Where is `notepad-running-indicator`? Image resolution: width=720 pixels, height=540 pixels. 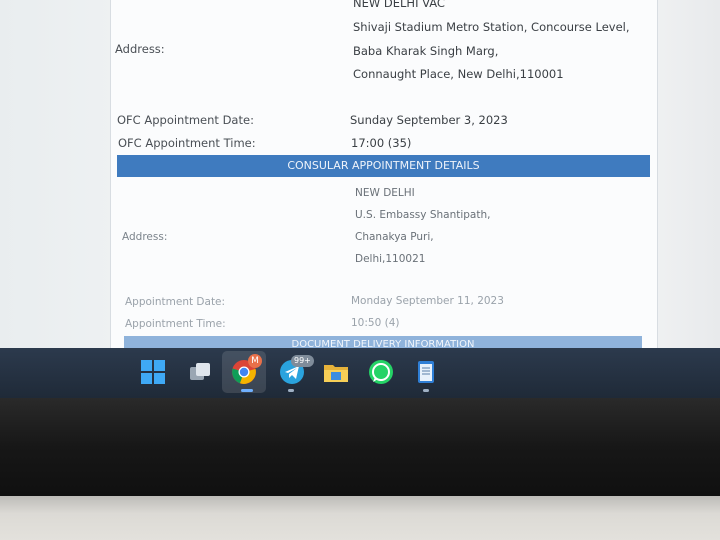 notepad-running-indicator is located at coordinates (426, 390).